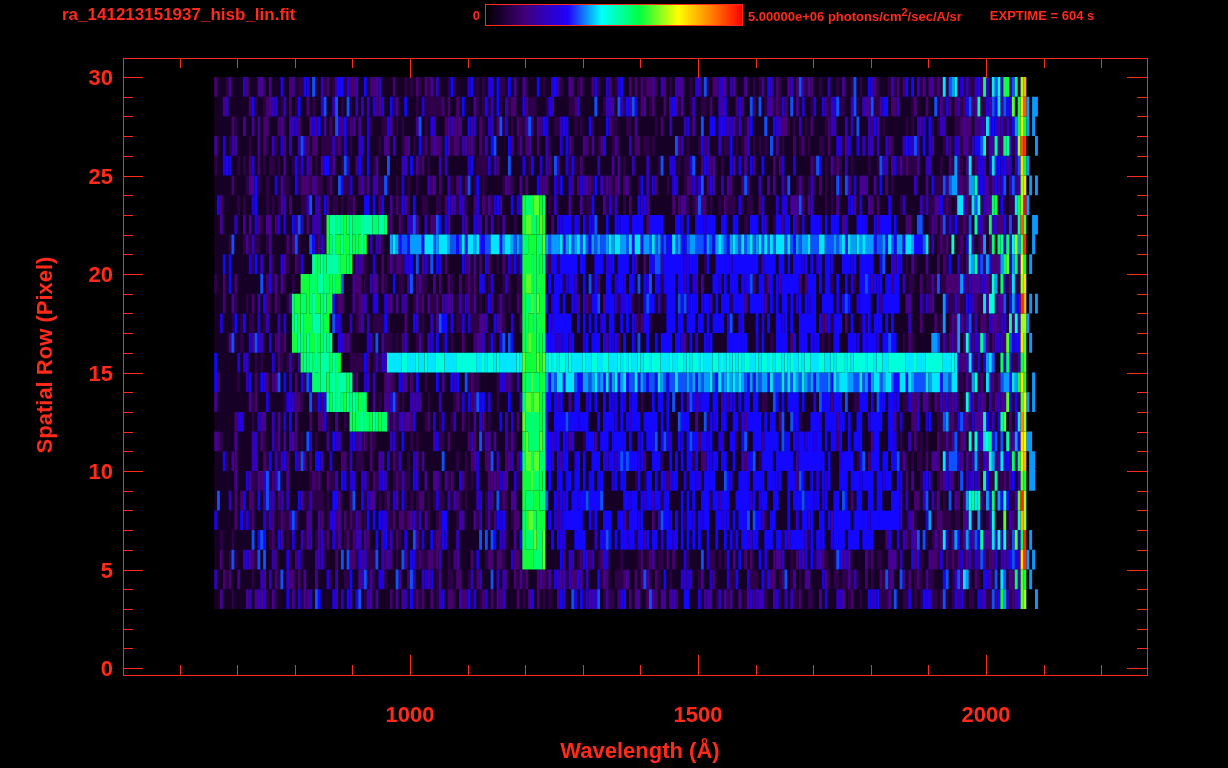  Describe the element at coordinates (855, 15) in the screenshot. I see `colorbar-max-label: 5.00000e+06 photons/cm$^{2}$/sec/A/sr` at that location.